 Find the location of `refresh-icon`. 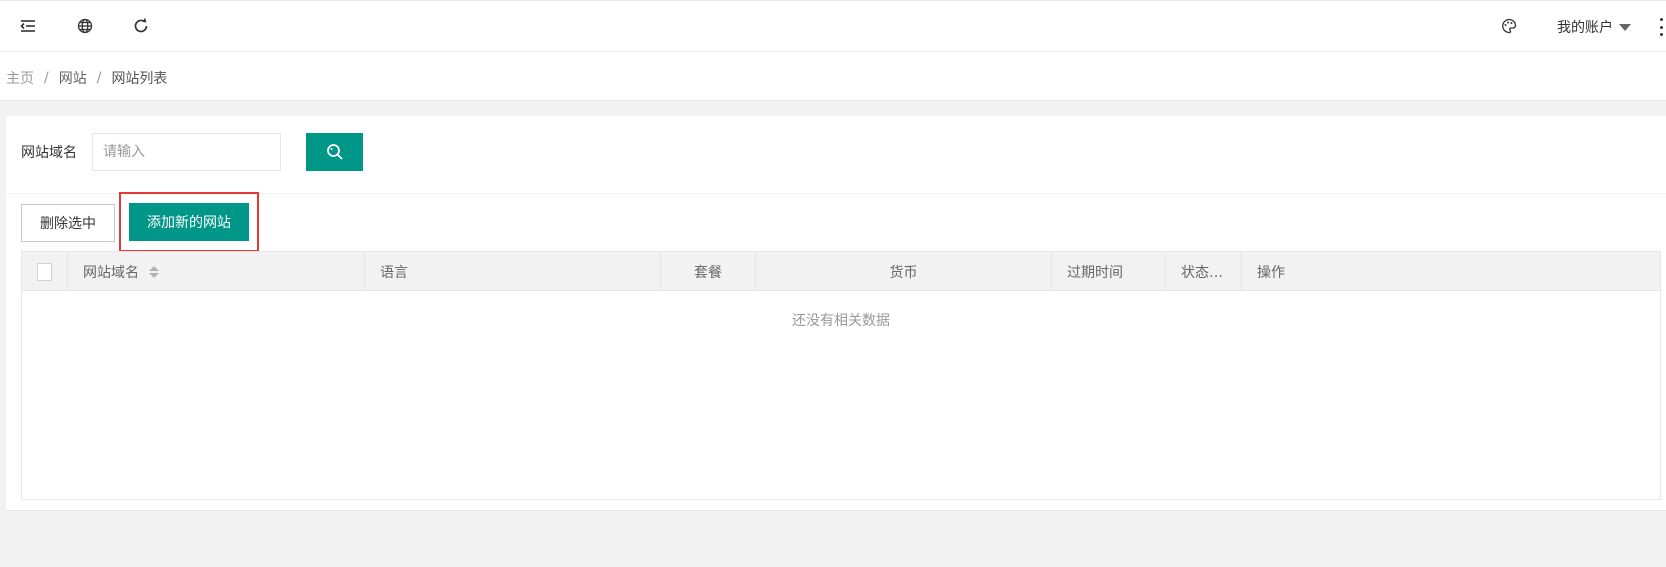

refresh-icon is located at coordinates (141, 26).